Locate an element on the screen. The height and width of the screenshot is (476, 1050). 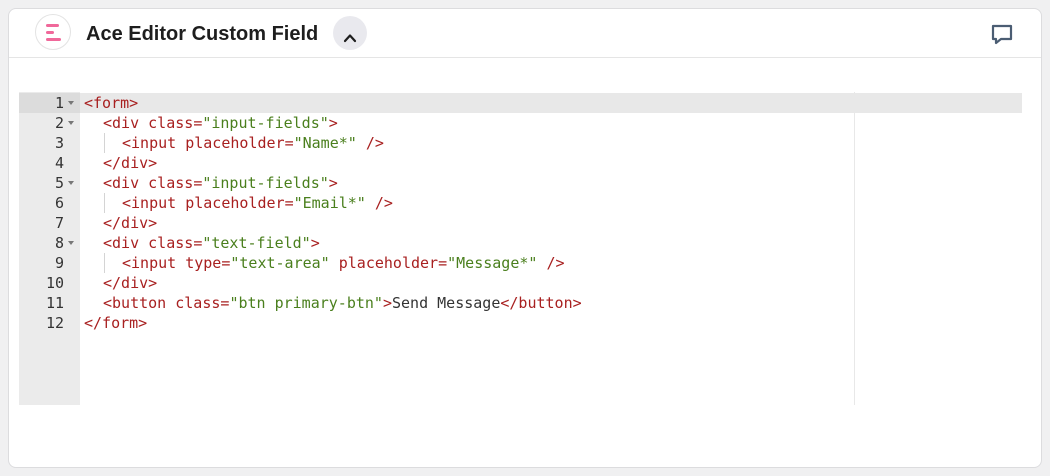
line-code: <form> is located at coordinates (111, 103).